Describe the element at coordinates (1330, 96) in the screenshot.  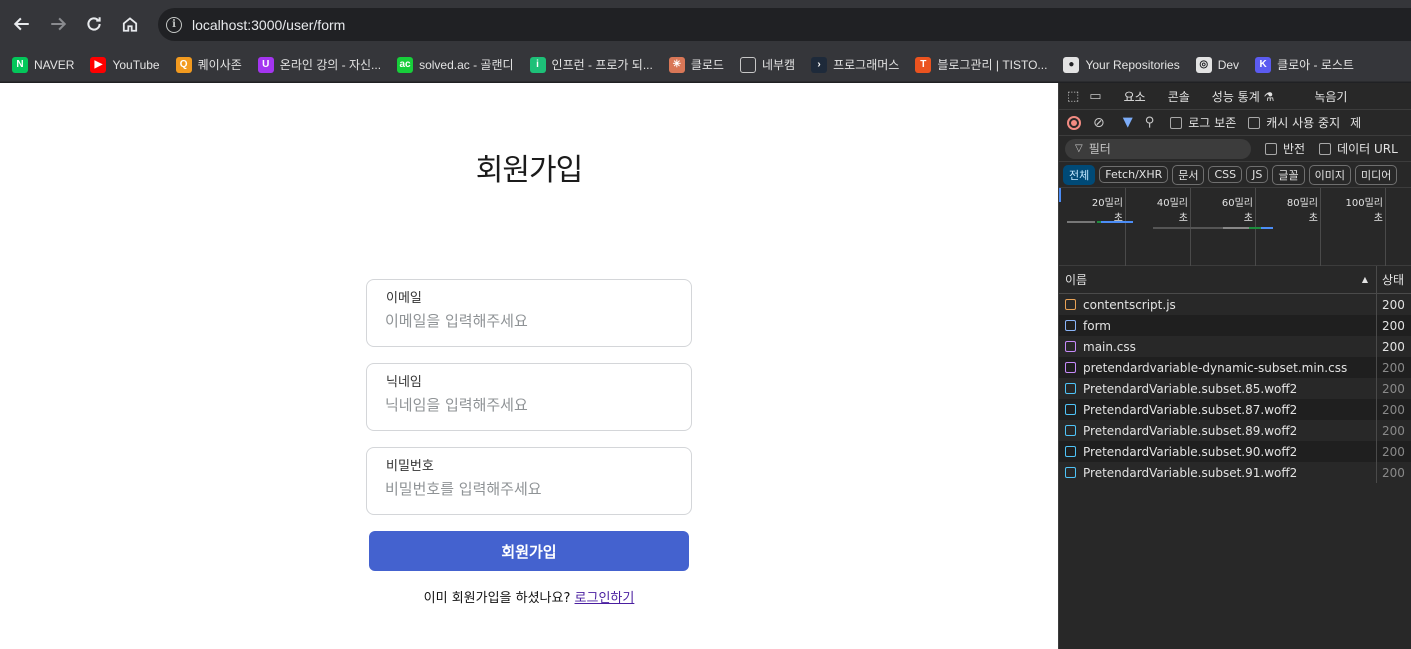
I see `tab-recorder: 녹음기` at that location.